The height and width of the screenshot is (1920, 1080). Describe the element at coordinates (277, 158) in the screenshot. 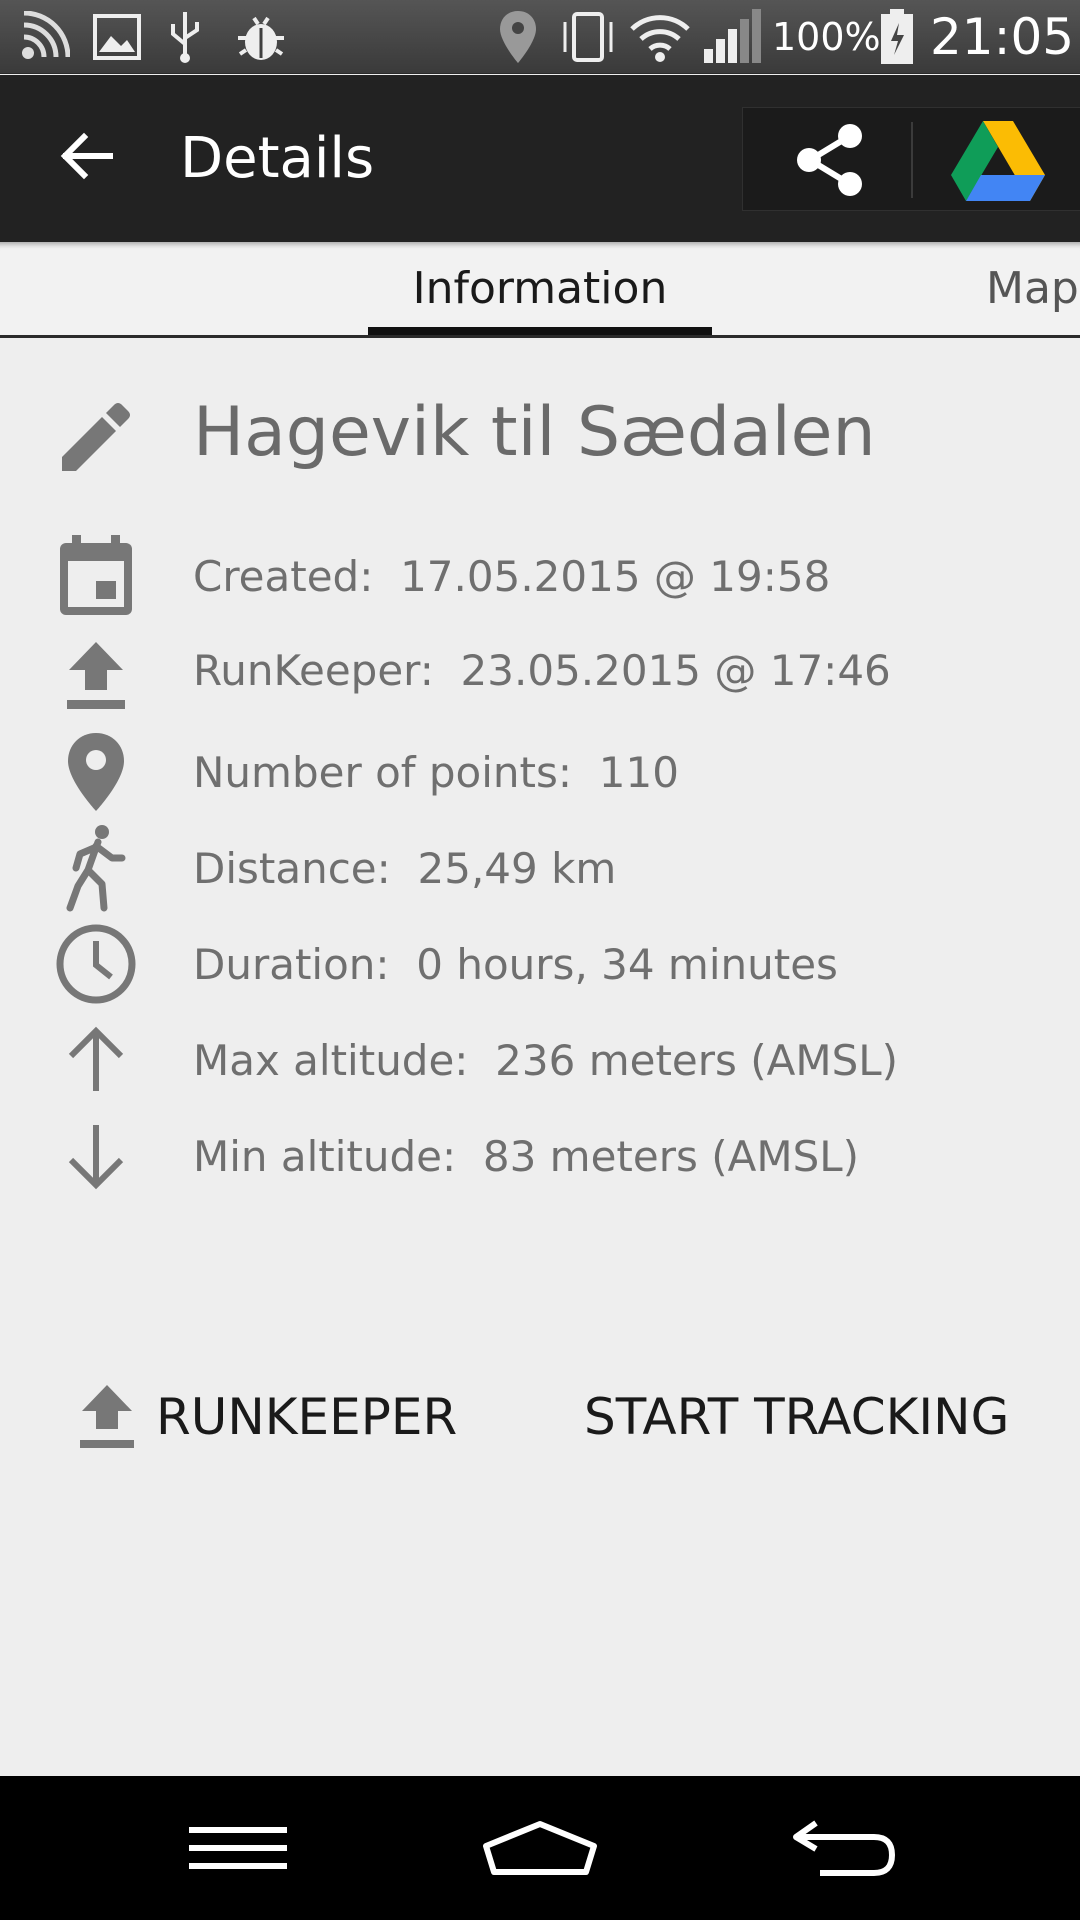

I see `page-title: Details` at that location.